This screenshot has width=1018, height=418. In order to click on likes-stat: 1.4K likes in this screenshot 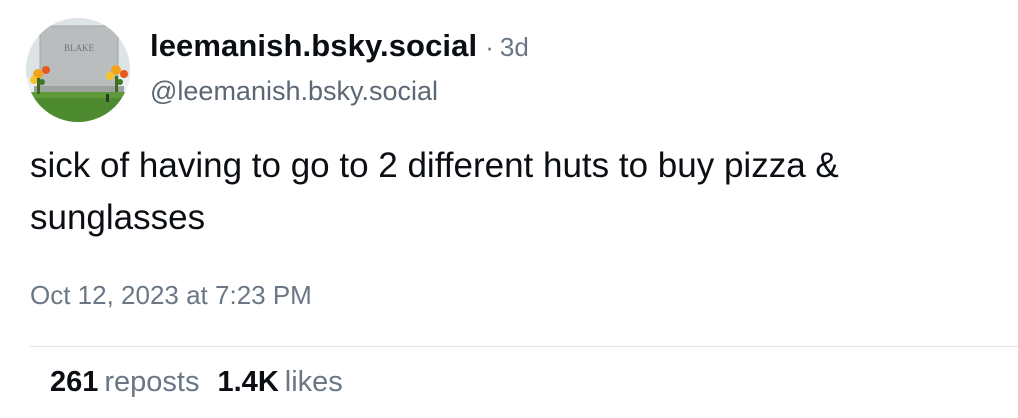, I will do `click(280, 382)`.